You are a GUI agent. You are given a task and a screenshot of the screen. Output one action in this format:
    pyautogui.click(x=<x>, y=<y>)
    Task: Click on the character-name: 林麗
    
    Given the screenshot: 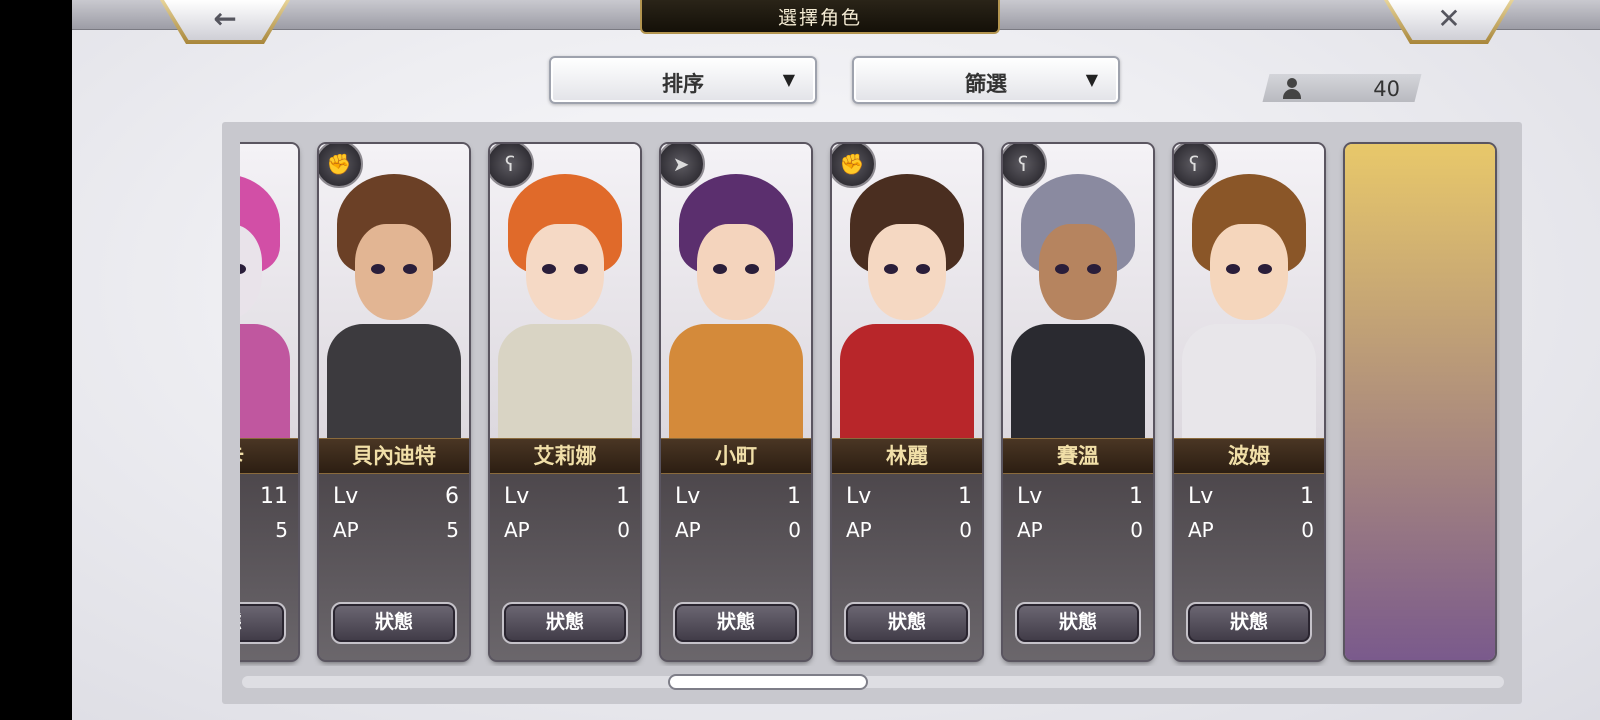 What is the action you would take?
    pyautogui.click(x=907, y=456)
    